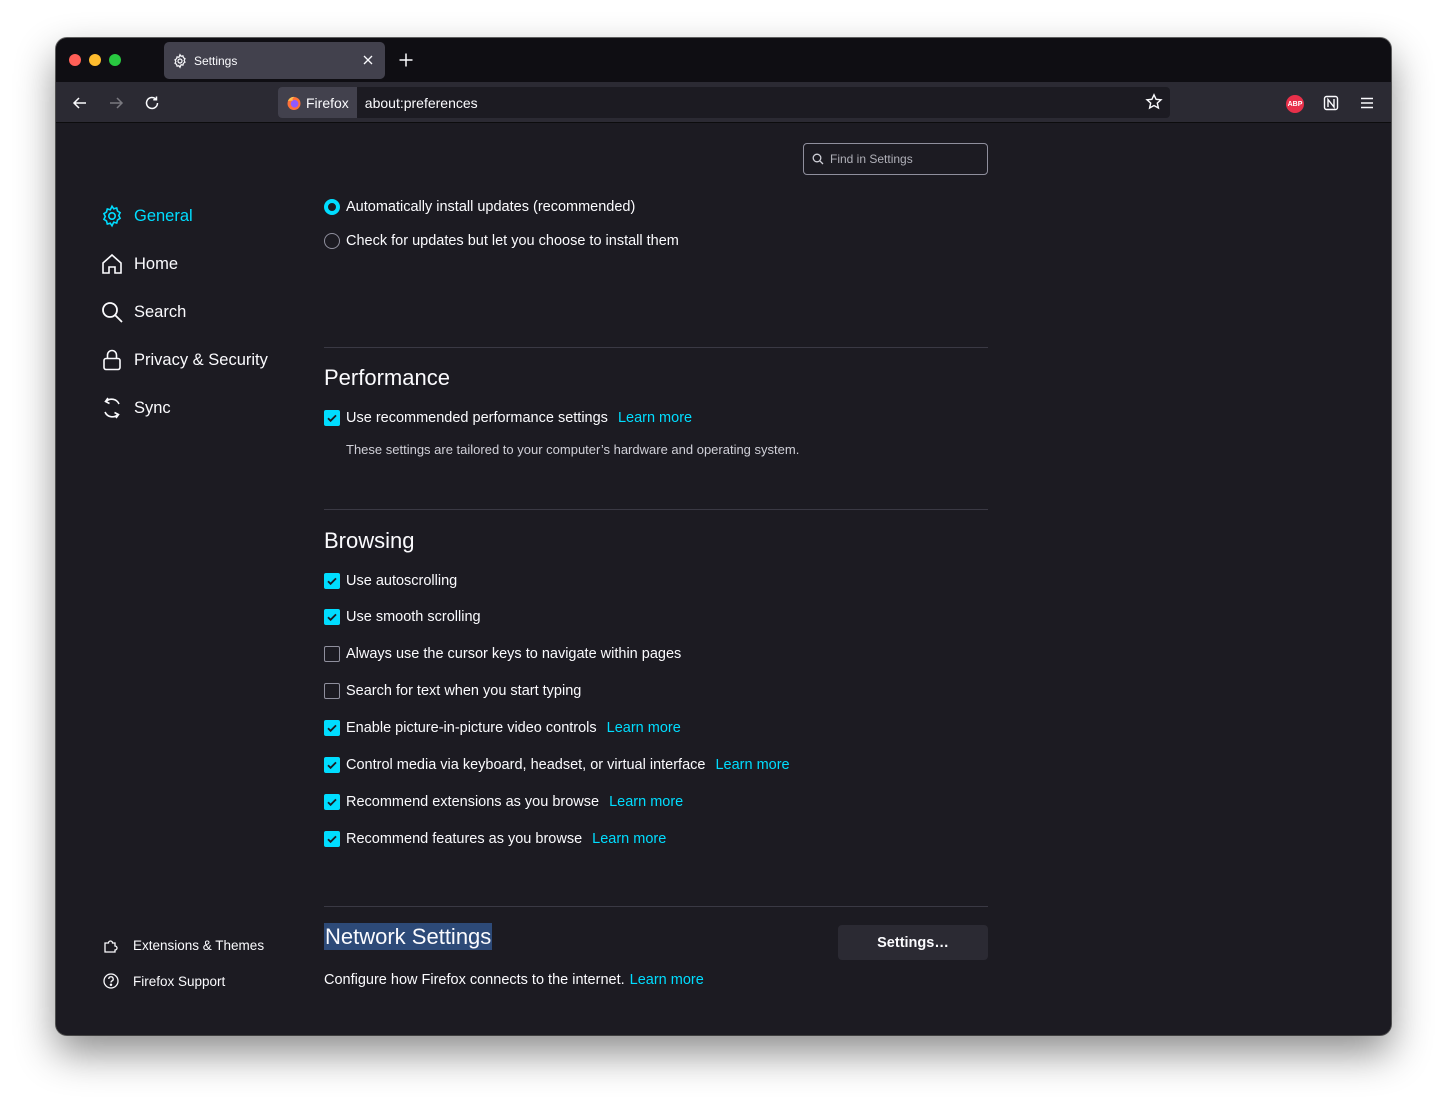 Image resolution: width=1447 pixels, height=1110 pixels. I want to click on hamburger-menu-icon, so click(1367, 103).